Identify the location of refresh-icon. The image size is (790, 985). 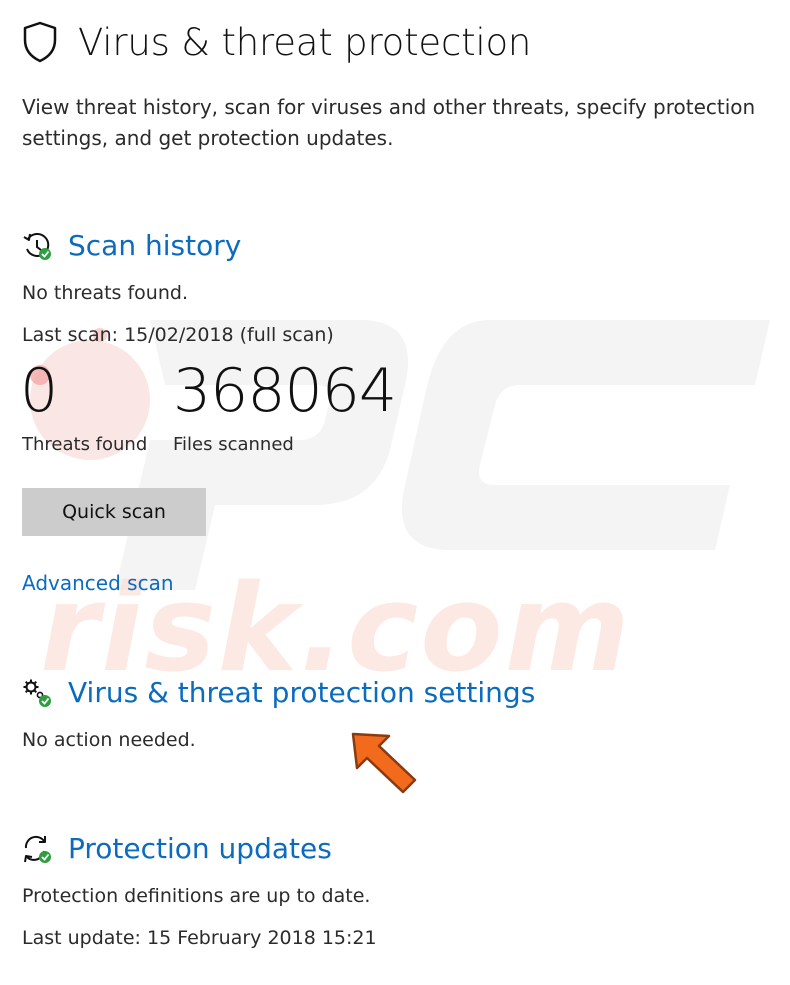
(37, 849).